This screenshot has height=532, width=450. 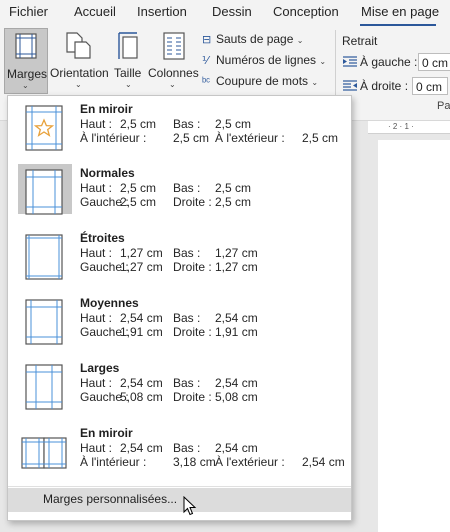 What do you see at coordinates (26, 61) in the screenshot?
I see `marges-button: Marges ⌄` at bounding box center [26, 61].